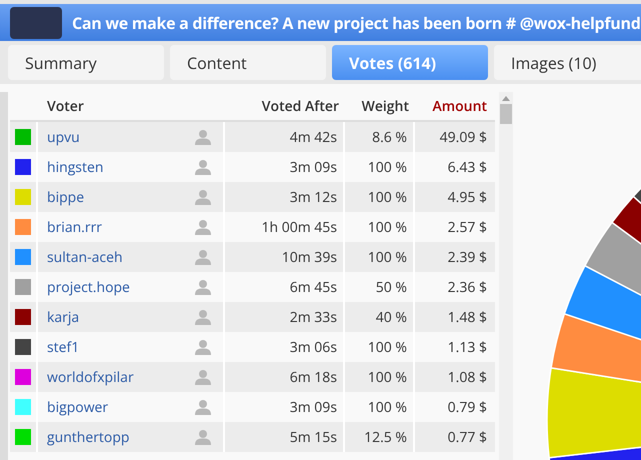 The image size is (641, 460). What do you see at coordinates (63, 317) in the screenshot?
I see `voter-link: karja` at bounding box center [63, 317].